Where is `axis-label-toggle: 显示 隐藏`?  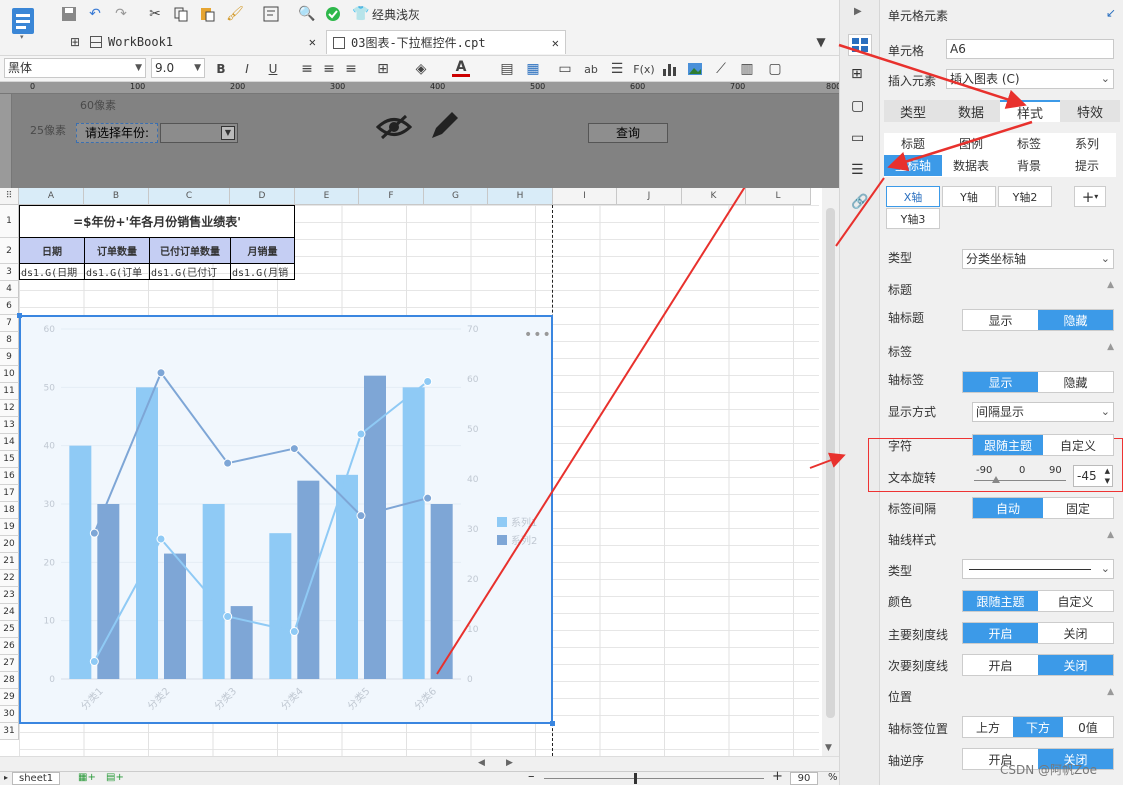
axis-label-toggle: 显示 隐藏 is located at coordinates (1038, 382).